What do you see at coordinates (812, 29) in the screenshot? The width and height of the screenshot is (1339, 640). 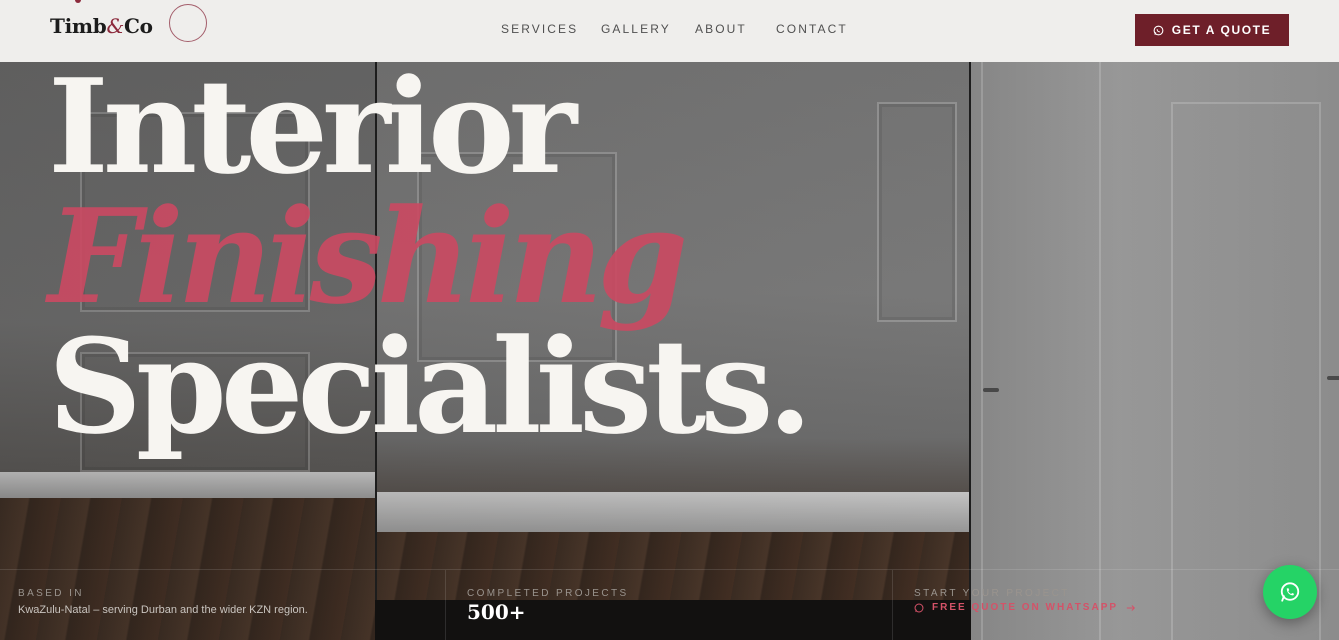 I see `nav-link-contact: CONTACT` at bounding box center [812, 29].